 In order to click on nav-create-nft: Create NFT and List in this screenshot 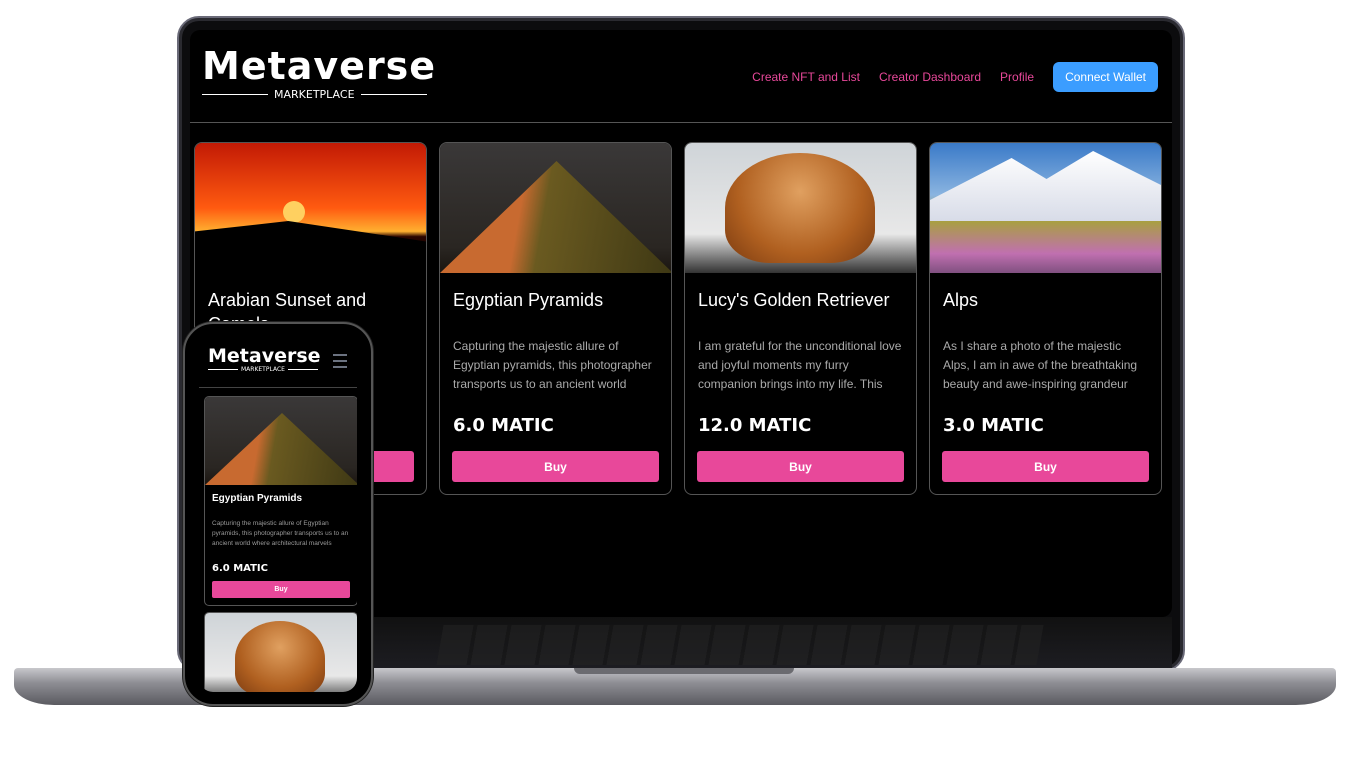, I will do `click(806, 77)`.